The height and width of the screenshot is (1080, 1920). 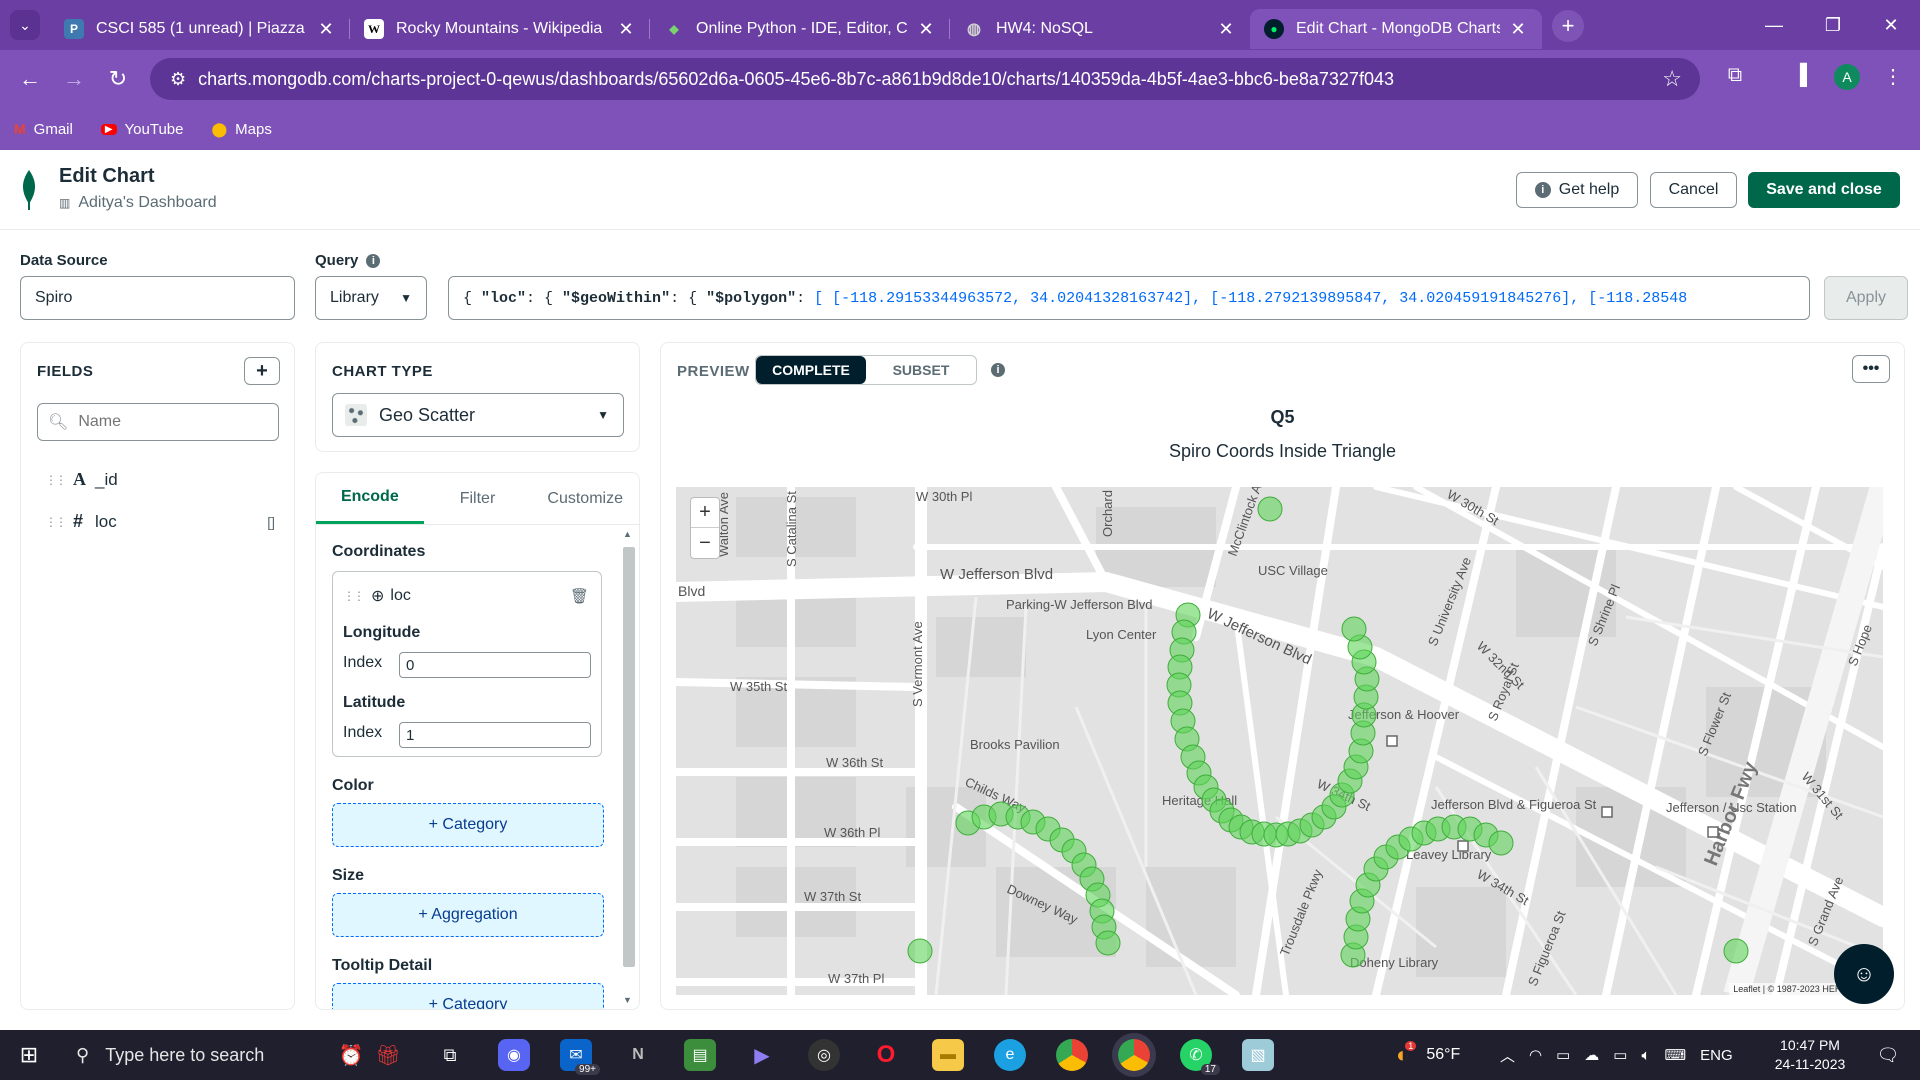 What do you see at coordinates (1693, 190) in the screenshot?
I see `cancel-button: Cancel` at bounding box center [1693, 190].